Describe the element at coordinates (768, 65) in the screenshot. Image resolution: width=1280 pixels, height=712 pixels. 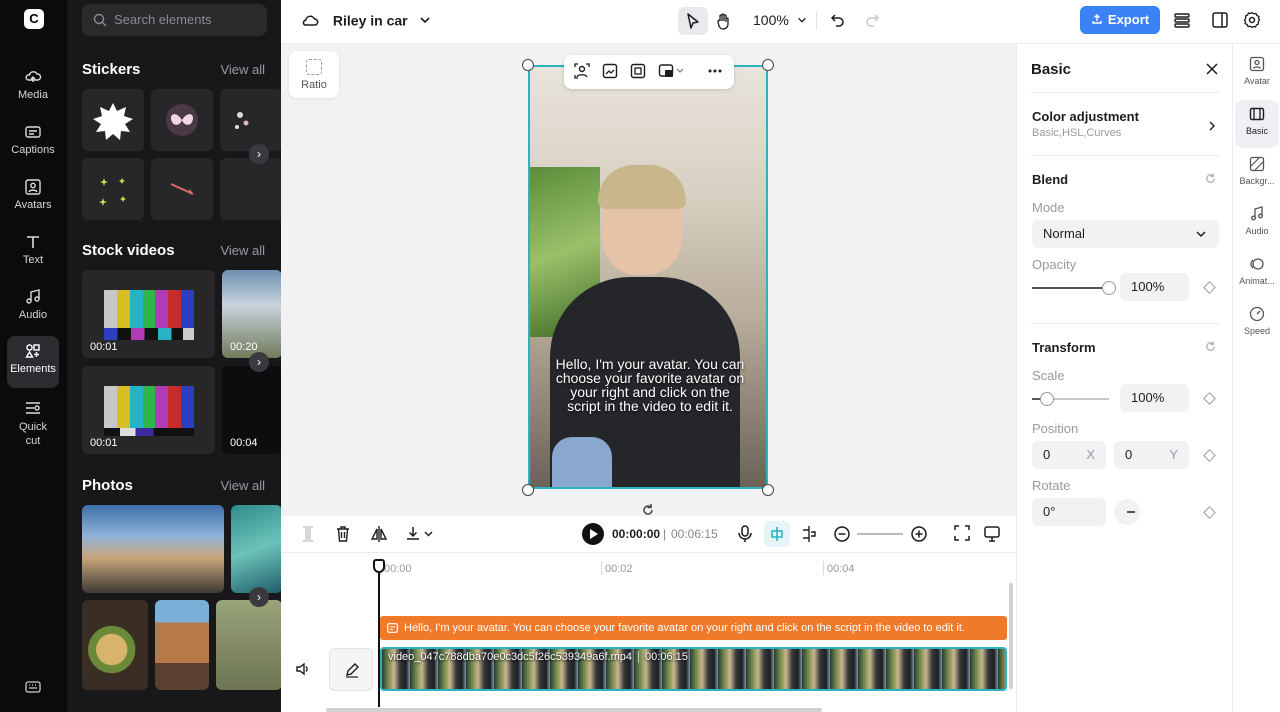
I see `resize-handle-top-right` at that location.